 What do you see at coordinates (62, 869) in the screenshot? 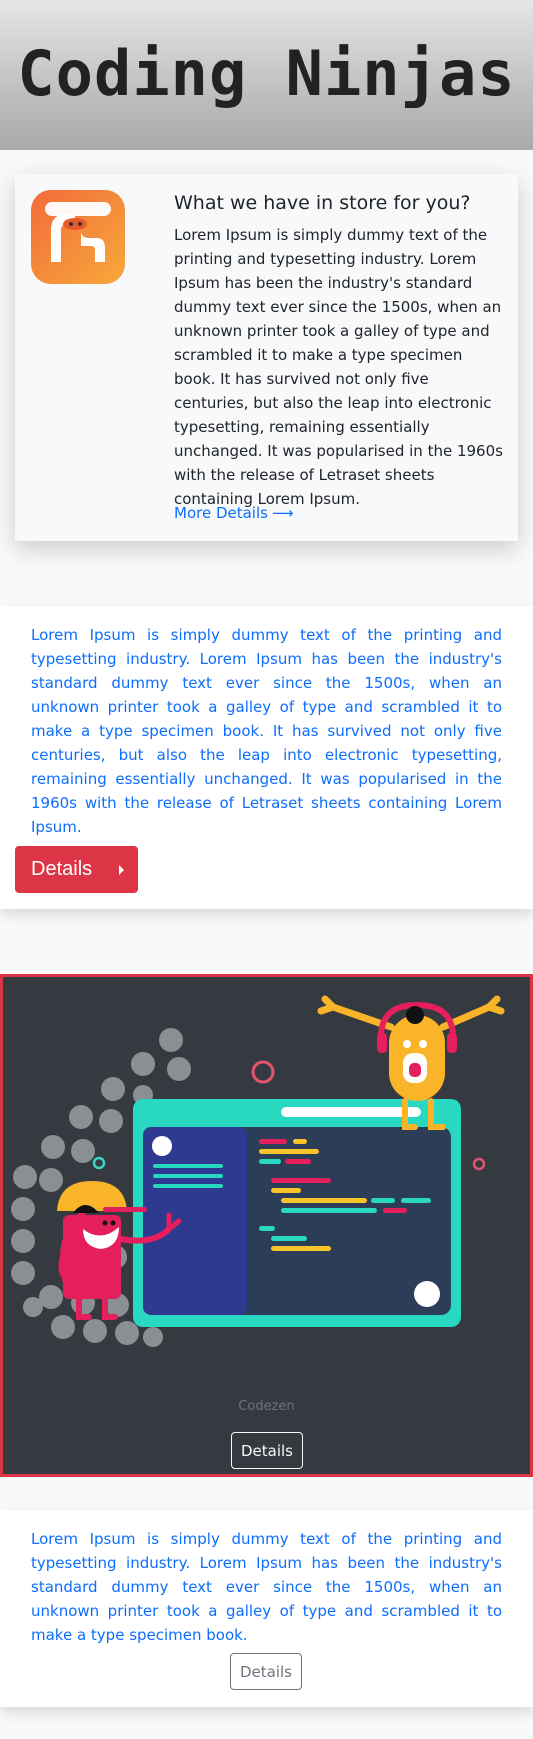
I see `details-button-label: Details` at bounding box center [62, 869].